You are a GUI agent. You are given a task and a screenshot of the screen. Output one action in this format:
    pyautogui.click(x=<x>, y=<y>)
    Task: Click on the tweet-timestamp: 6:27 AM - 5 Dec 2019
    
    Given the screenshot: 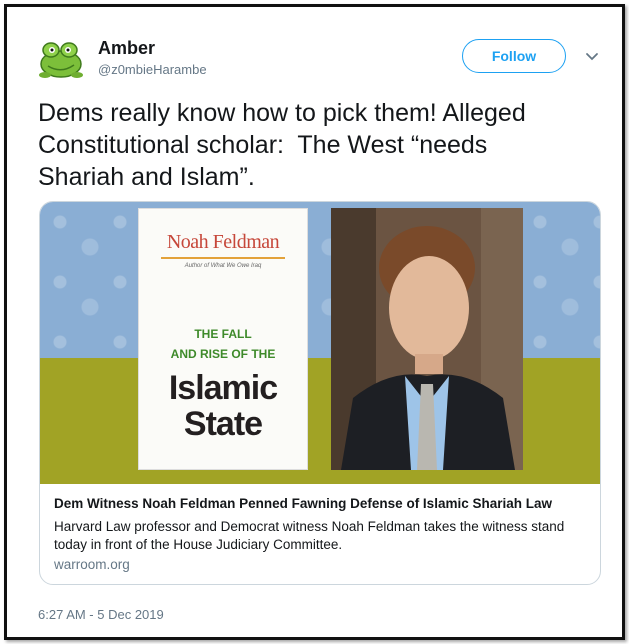 What is the action you would take?
    pyautogui.click(x=101, y=614)
    